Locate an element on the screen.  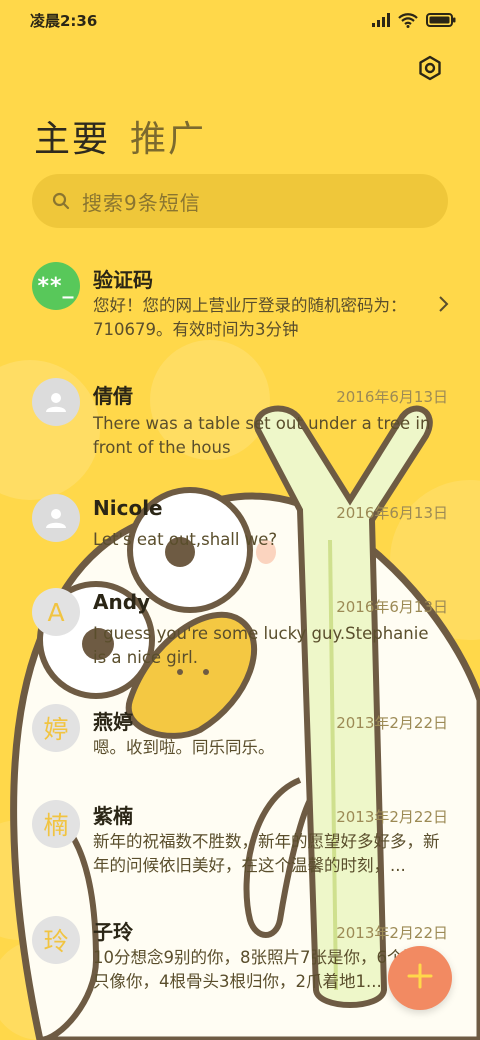
settings-button is located at coordinates (430, 70).